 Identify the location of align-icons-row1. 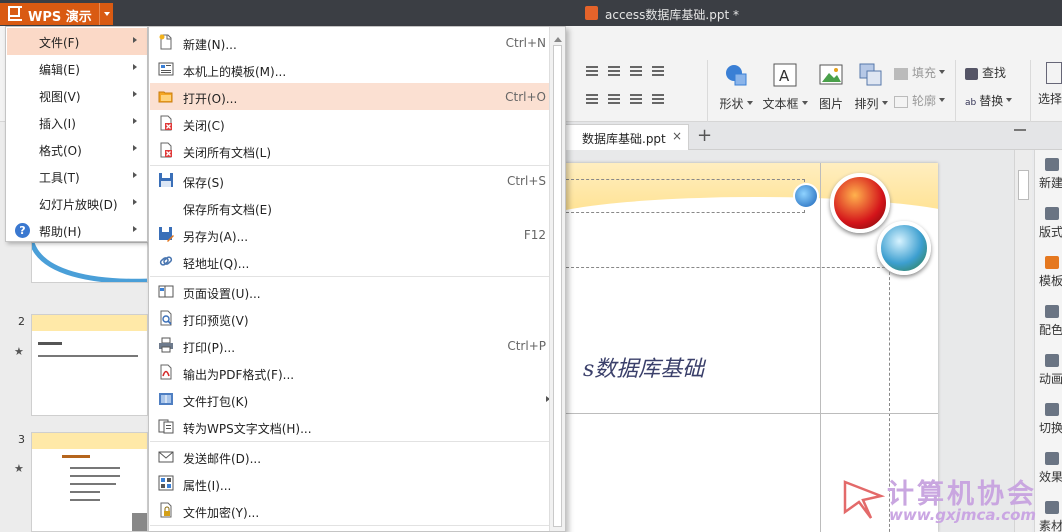
(644, 71).